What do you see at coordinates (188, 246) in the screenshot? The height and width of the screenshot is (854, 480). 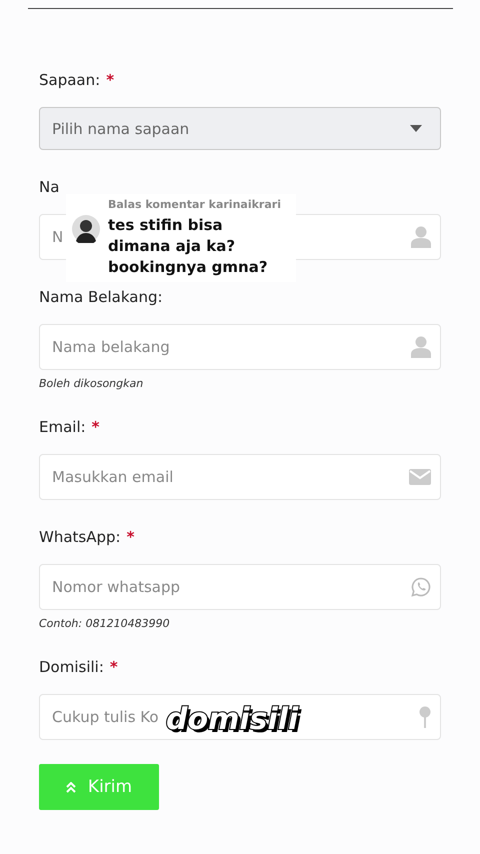 I see `comment-text: tes stifin bisa dimana aja ka? bookingnya gmna?` at bounding box center [188, 246].